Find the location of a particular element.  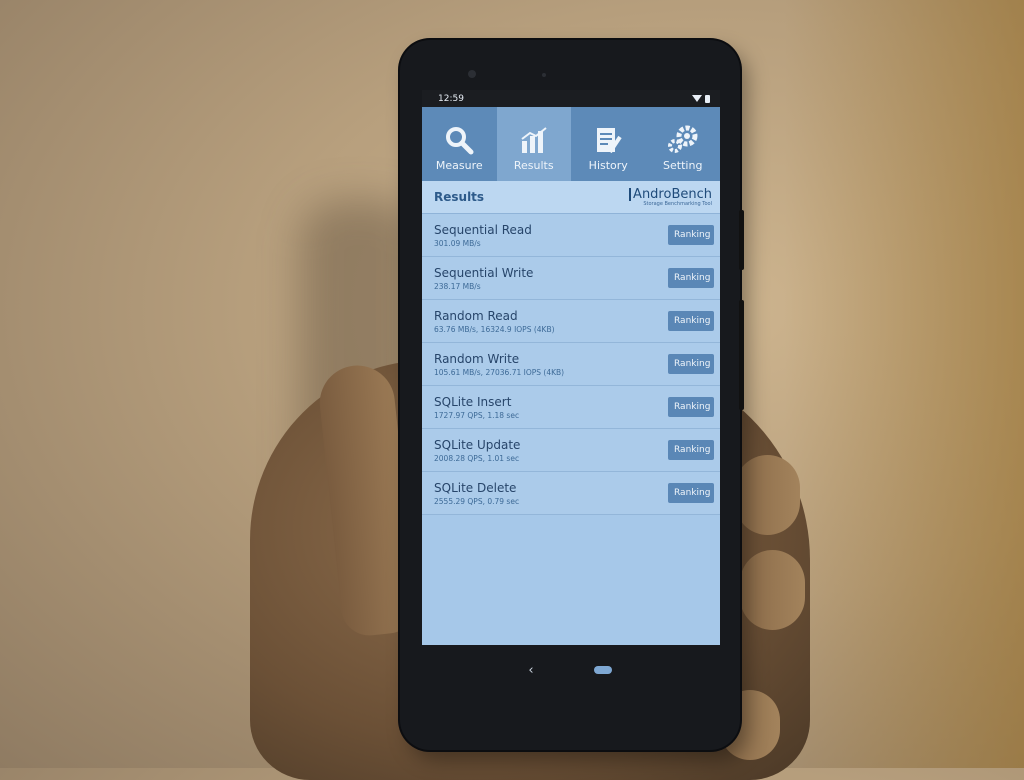

status-time: 12:59 is located at coordinates (451, 98).